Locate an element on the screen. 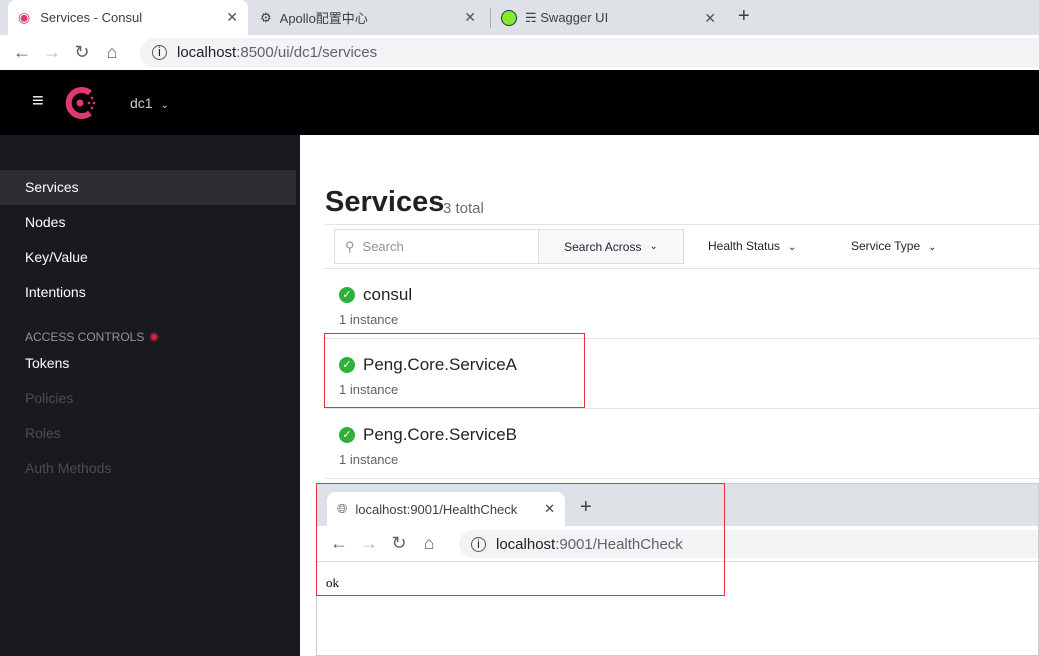 This screenshot has height=656, width=1039. search-placeholder: Search is located at coordinates (383, 246).